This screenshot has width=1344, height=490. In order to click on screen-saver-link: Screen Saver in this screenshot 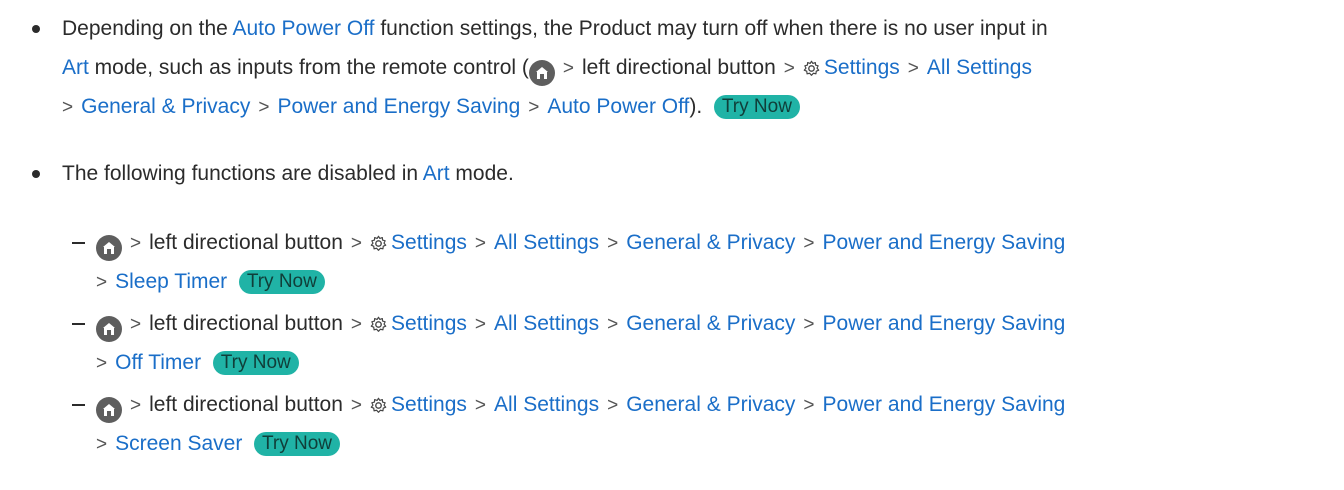, I will do `click(178, 443)`.